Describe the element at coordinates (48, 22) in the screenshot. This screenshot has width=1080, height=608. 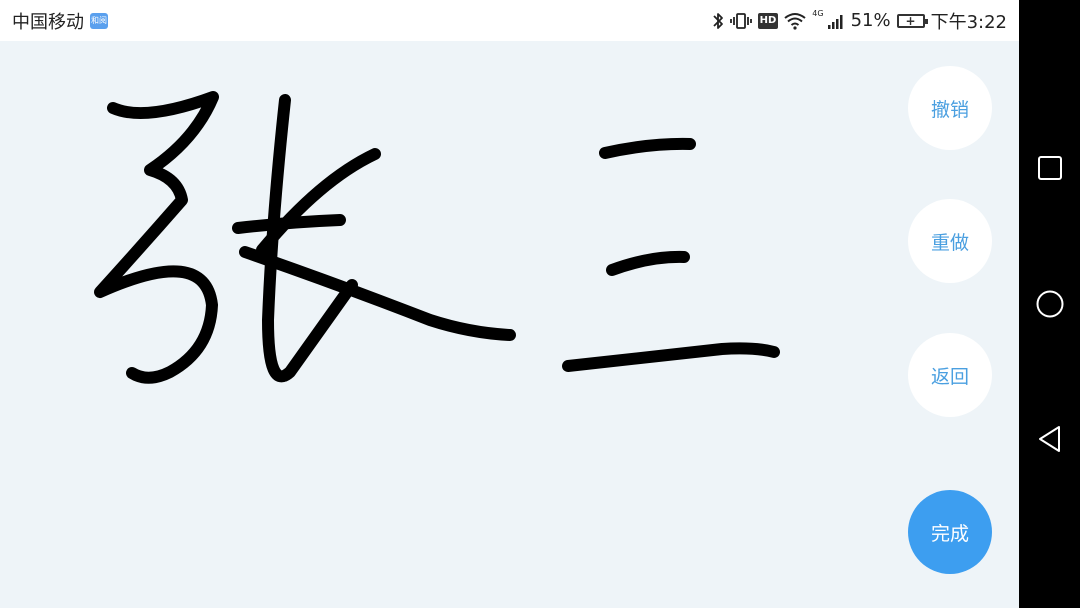
I see `carrier-name: 中国移动` at that location.